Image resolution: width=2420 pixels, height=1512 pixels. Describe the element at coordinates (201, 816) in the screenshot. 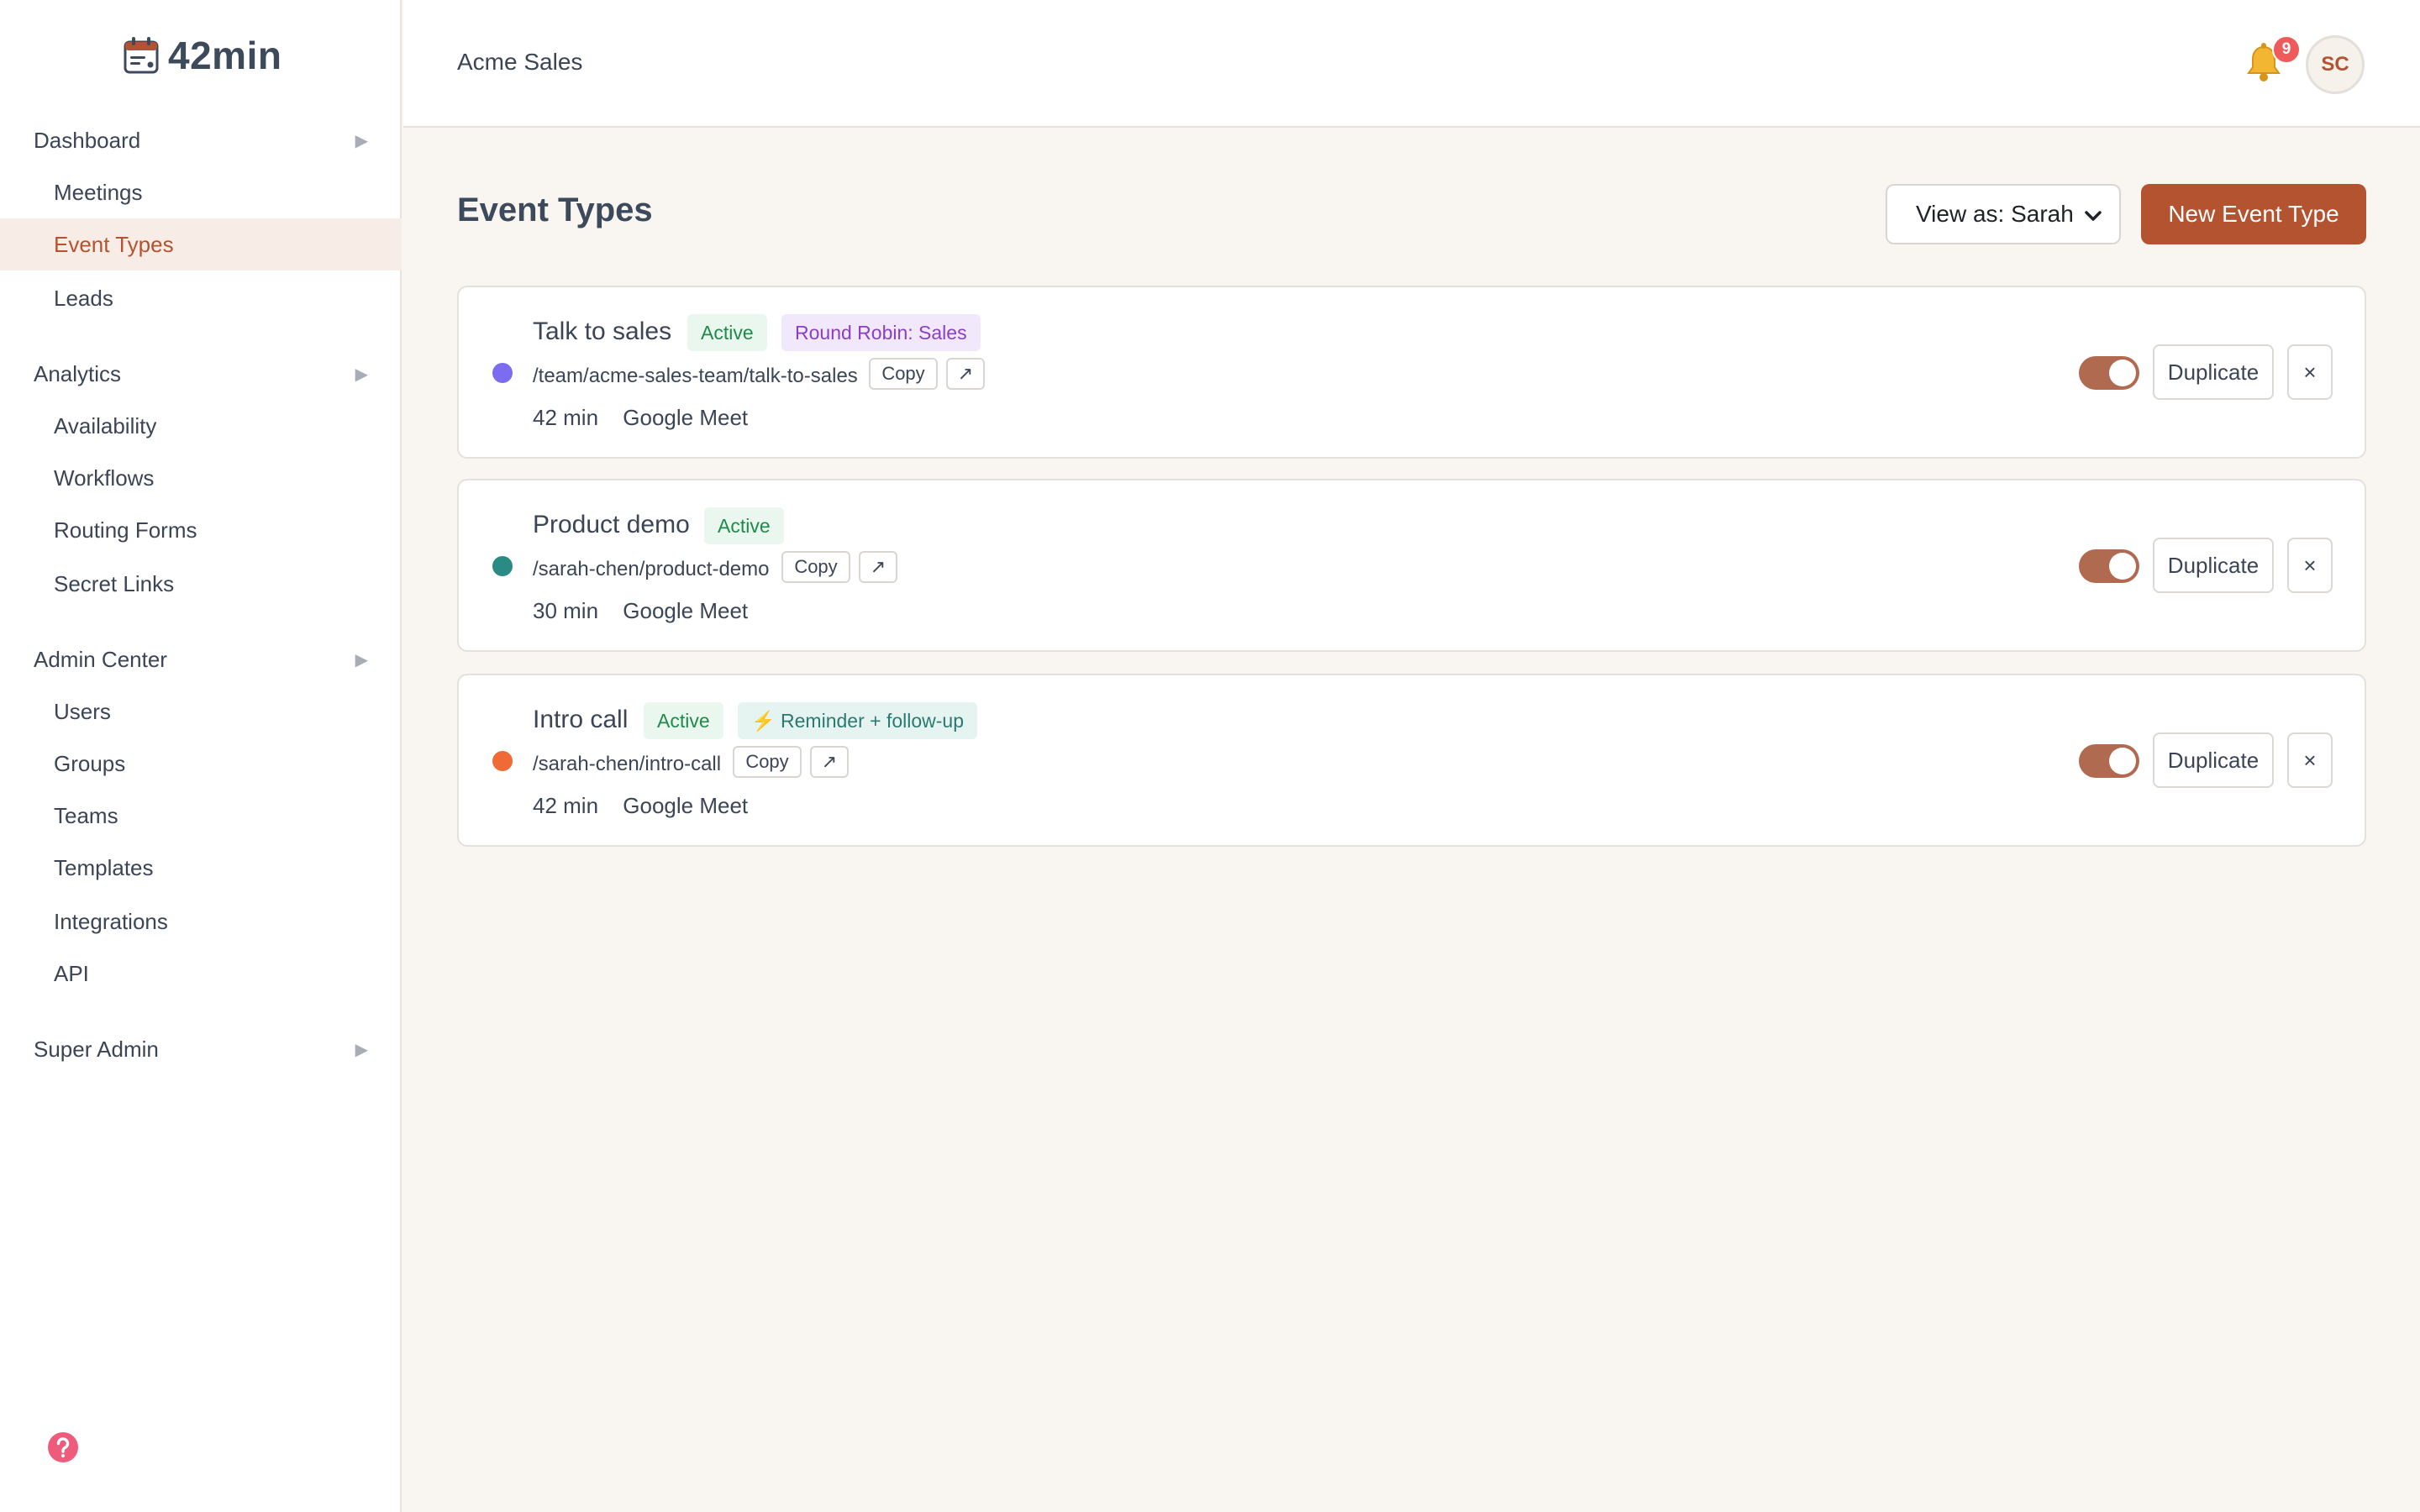

I see `sidebar-item-teams: Teams` at that location.